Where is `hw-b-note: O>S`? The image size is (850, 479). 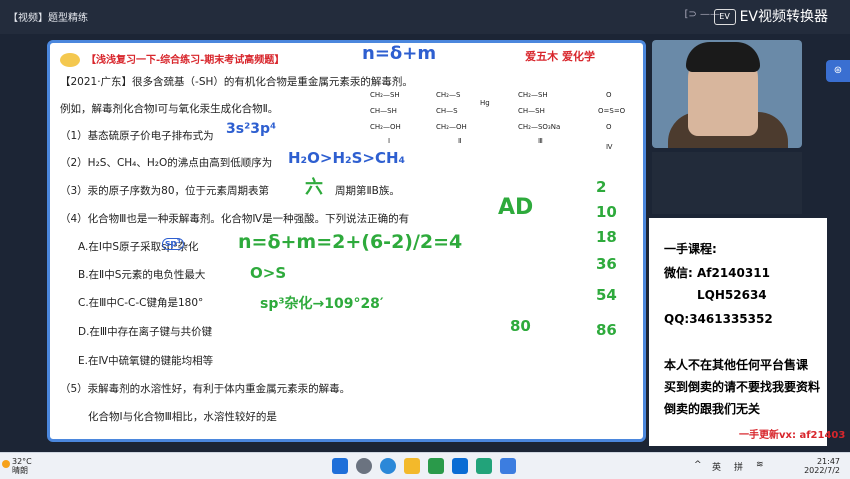 hw-b-note: O>S is located at coordinates (268, 273).